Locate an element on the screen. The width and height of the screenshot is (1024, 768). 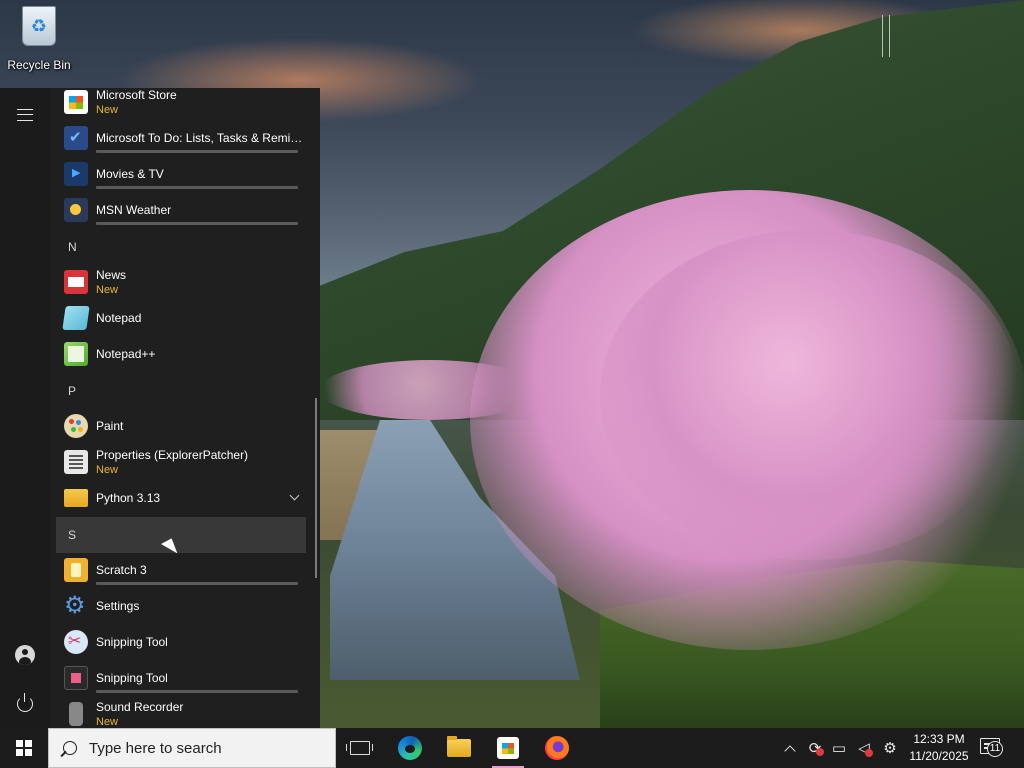
news-icon is located at coordinates (76, 282).